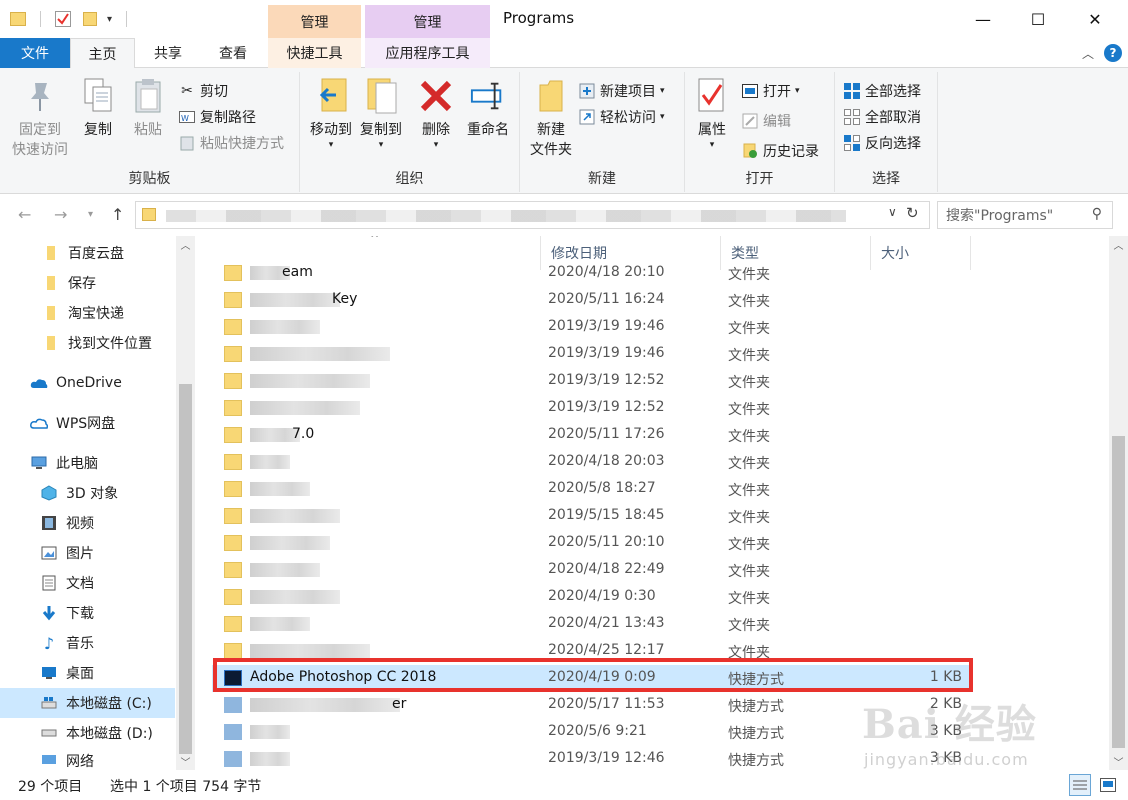 Image resolution: width=1128 pixels, height=800 pixels. Describe the element at coordinates (148, 108) in the screenshot. I see `paste-button: 粘贴` at that location.